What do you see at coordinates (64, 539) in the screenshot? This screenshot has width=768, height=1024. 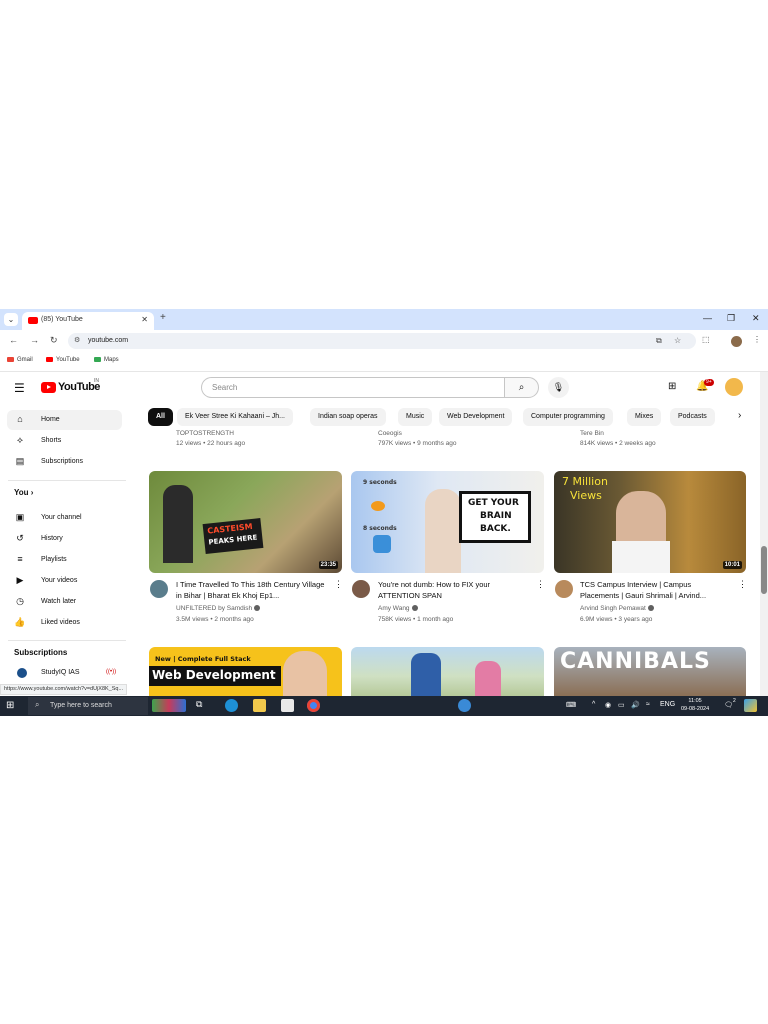 I see `sidebar-item-history: ↺ History` at bounding box center [64, 539].